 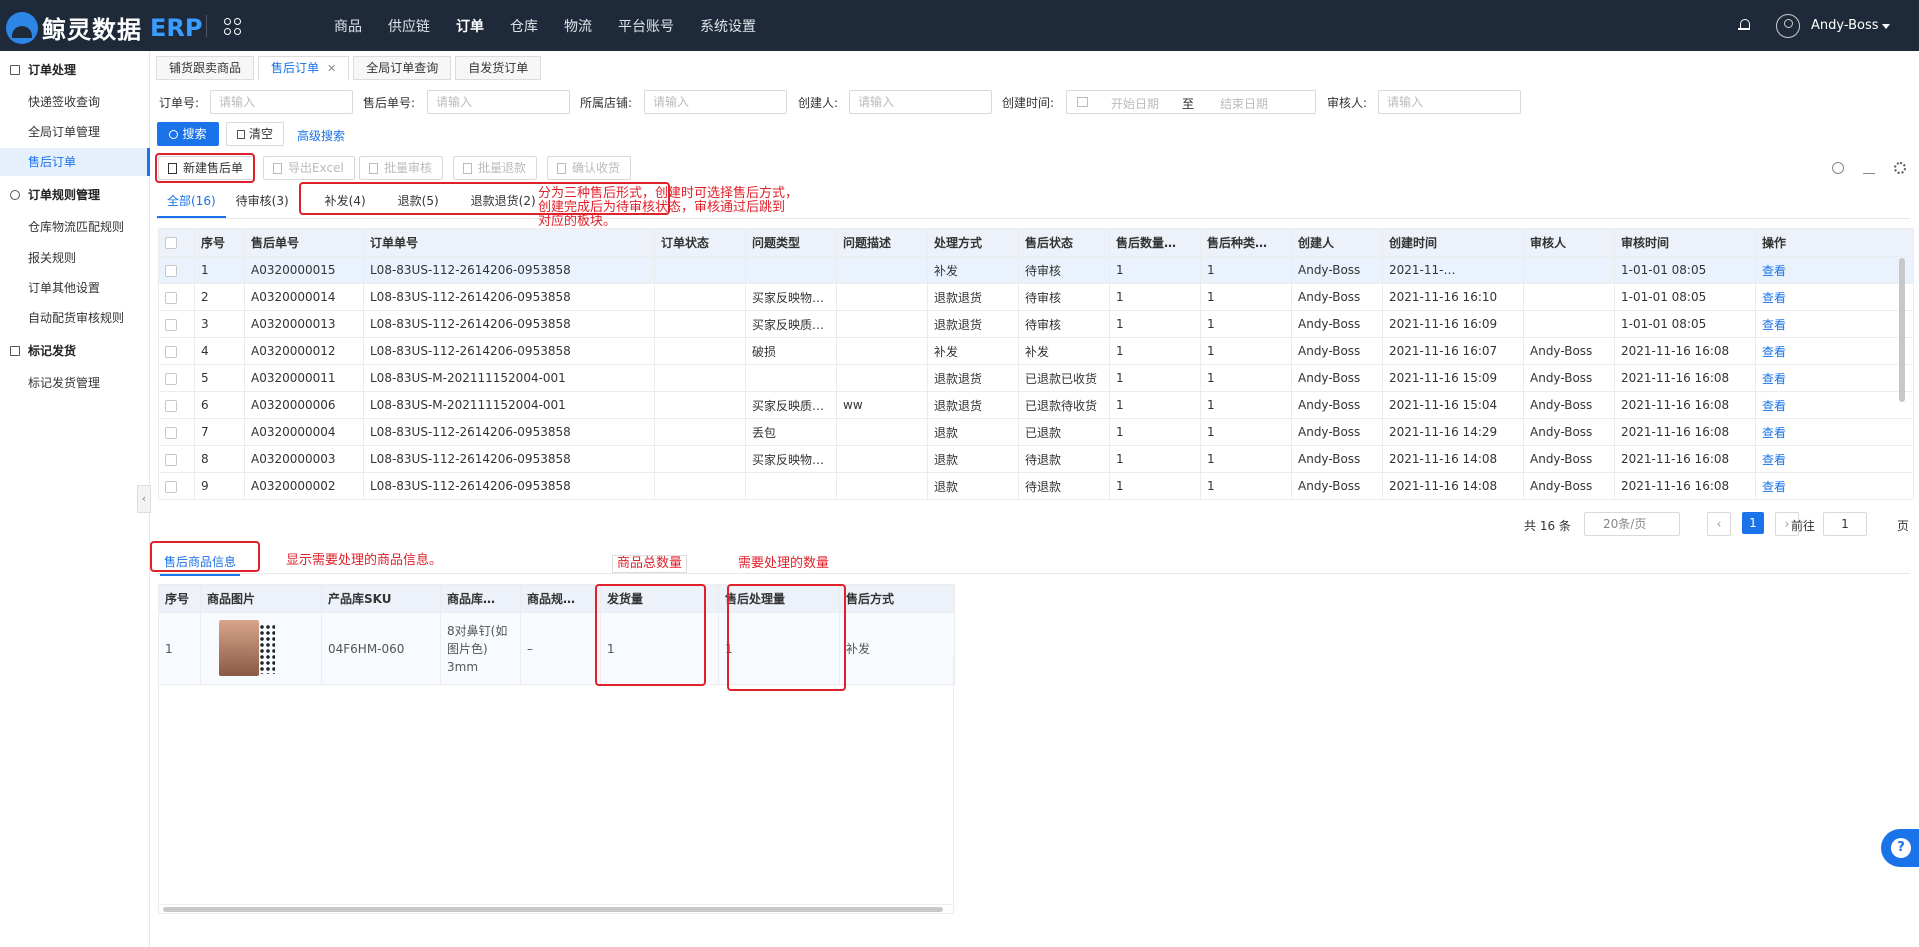 I want to click on tab-global-order-query: 全局订单查询, so click(x=402, y=68).